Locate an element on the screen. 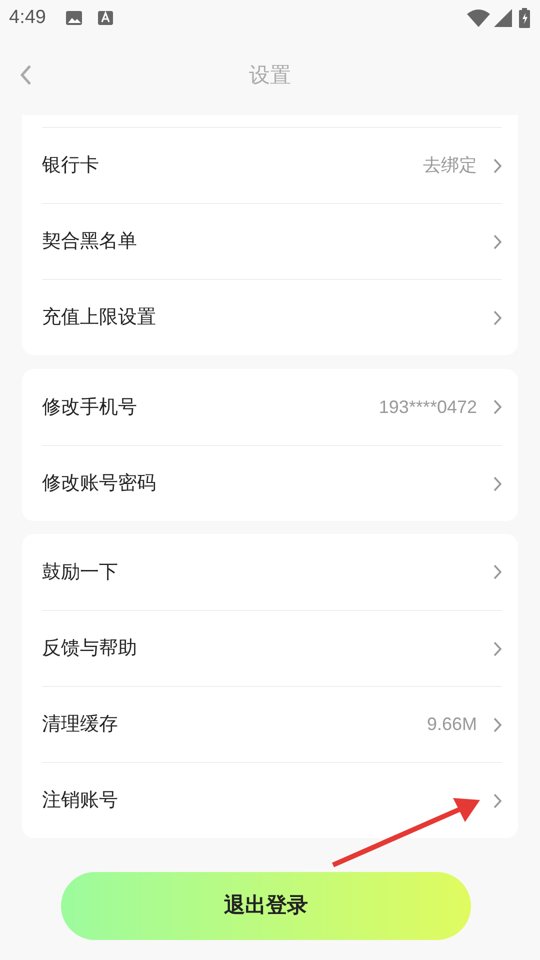  wifi-icon is located at coordinates (478, 18).